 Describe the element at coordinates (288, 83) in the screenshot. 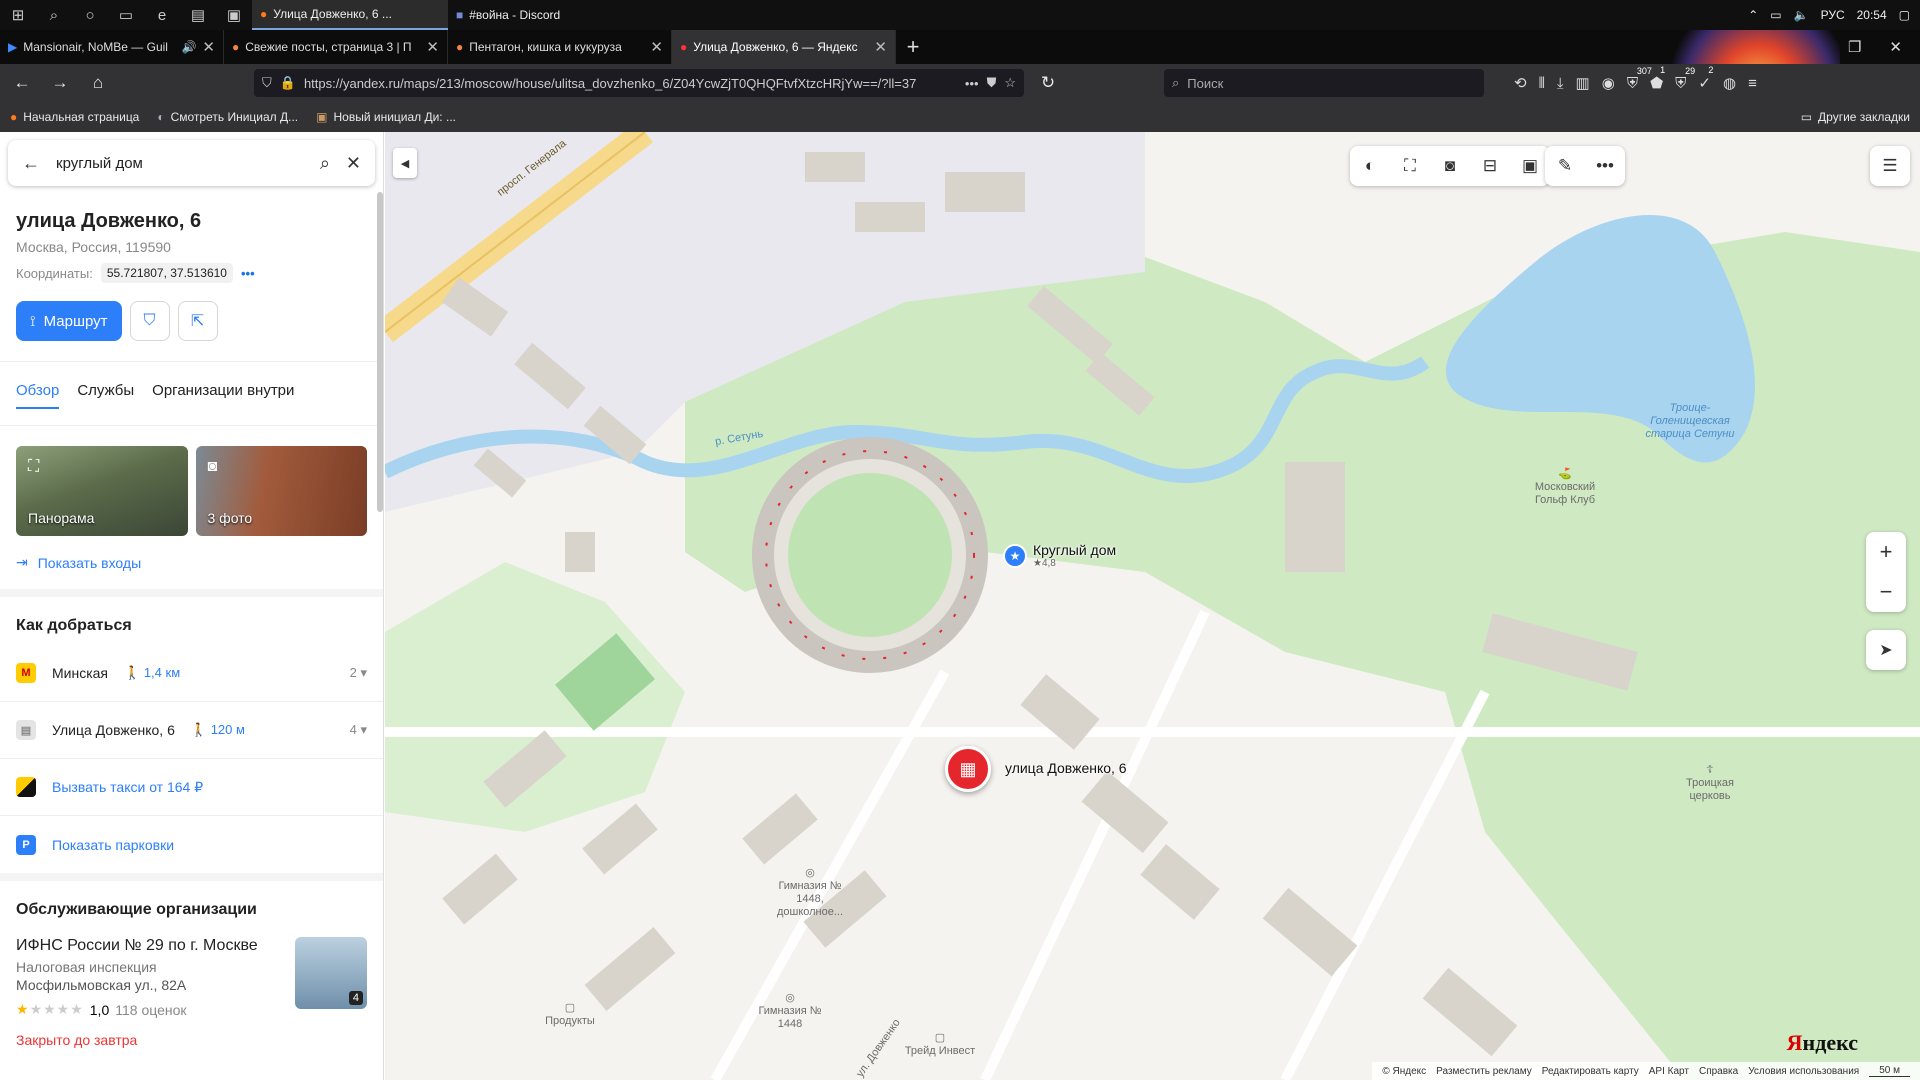

I see `lock-icon: 🔒` at that location.